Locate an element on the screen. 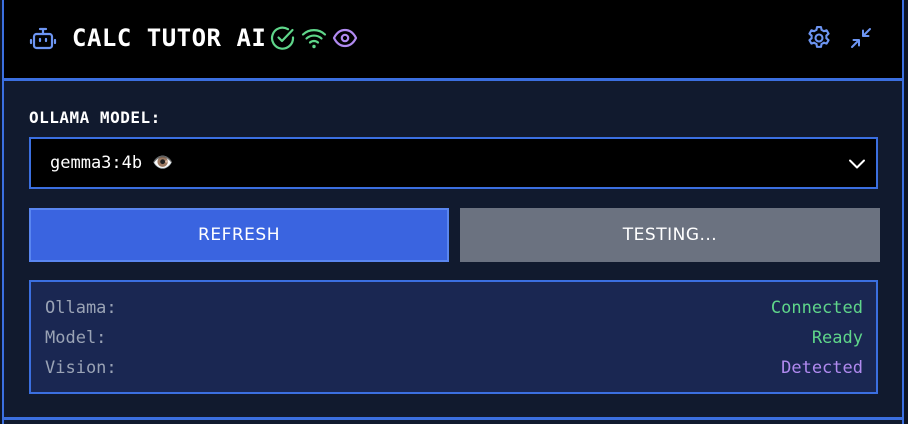 The height and width of the screenshot is (424, 908). status-row-model: Model: Ready is located at coordinates (454, 338).